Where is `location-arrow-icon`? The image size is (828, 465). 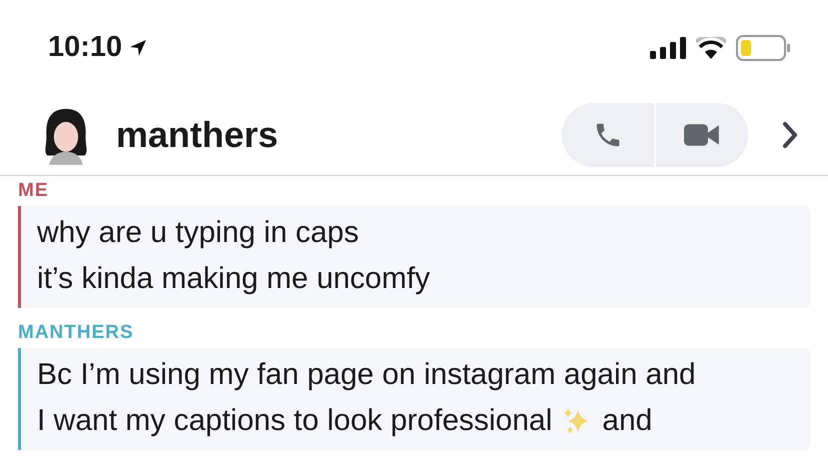
location-arrow-icon is located at coordinates (138, 48).